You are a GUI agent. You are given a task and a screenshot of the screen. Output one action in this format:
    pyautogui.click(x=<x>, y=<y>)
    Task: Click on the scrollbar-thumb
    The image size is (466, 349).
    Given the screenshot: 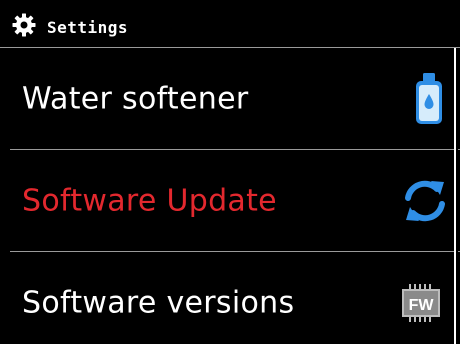 What is the action you would take?
    pyautogui.click(x=455, y=196)
    